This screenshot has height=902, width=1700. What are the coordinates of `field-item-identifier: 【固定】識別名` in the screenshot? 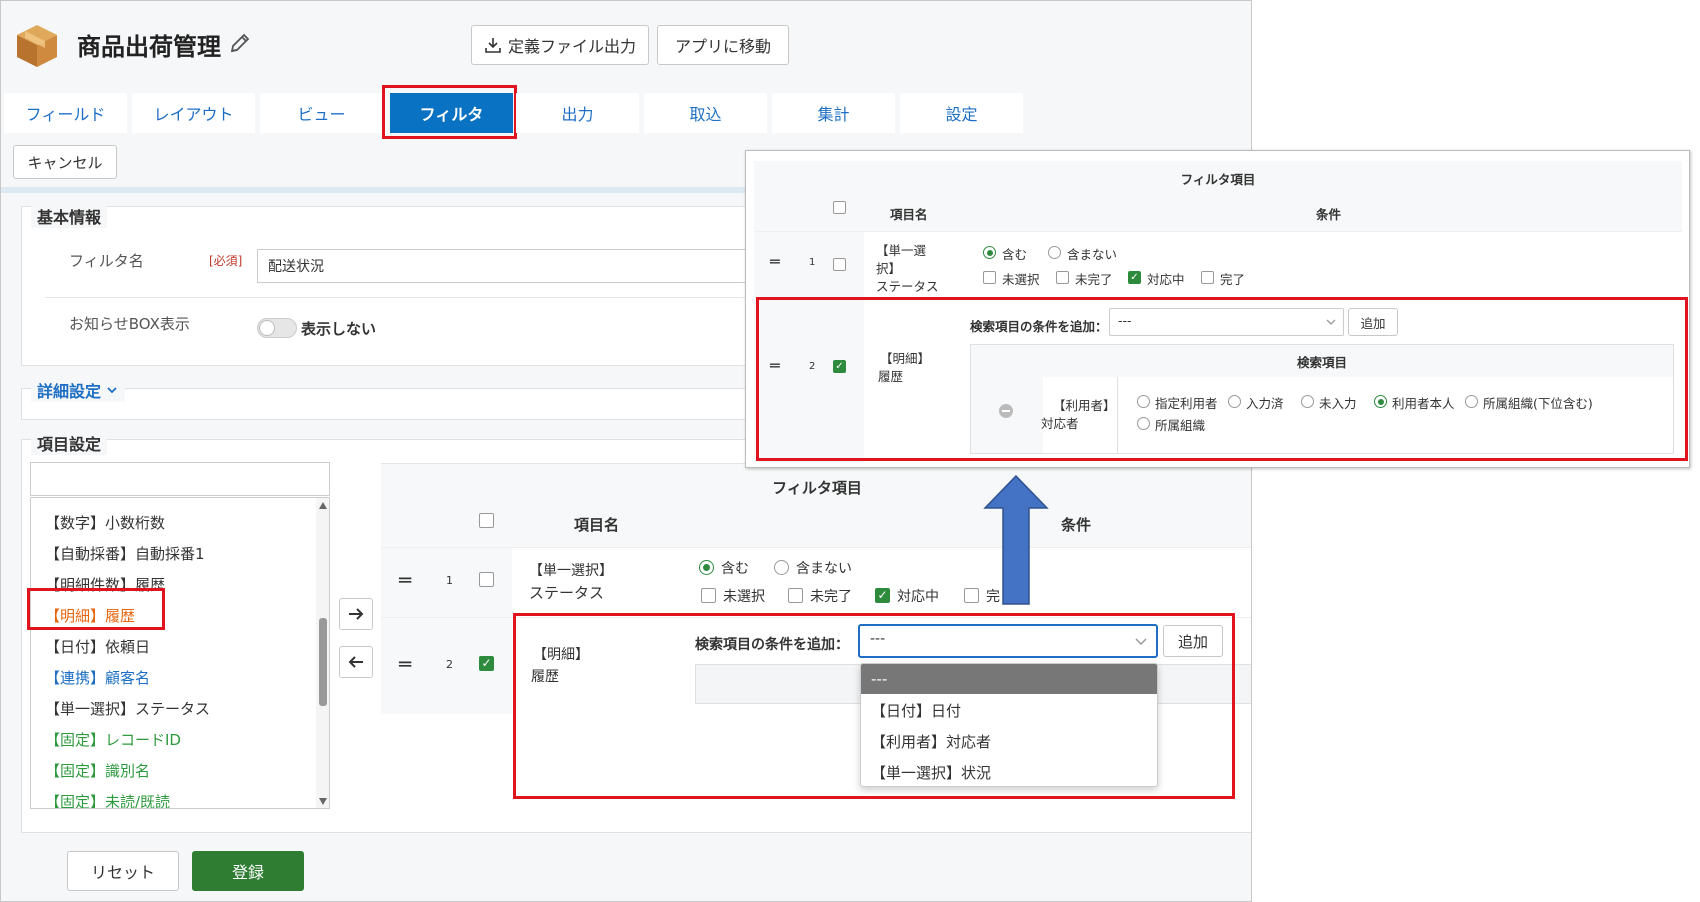 It's located at (97, 770).